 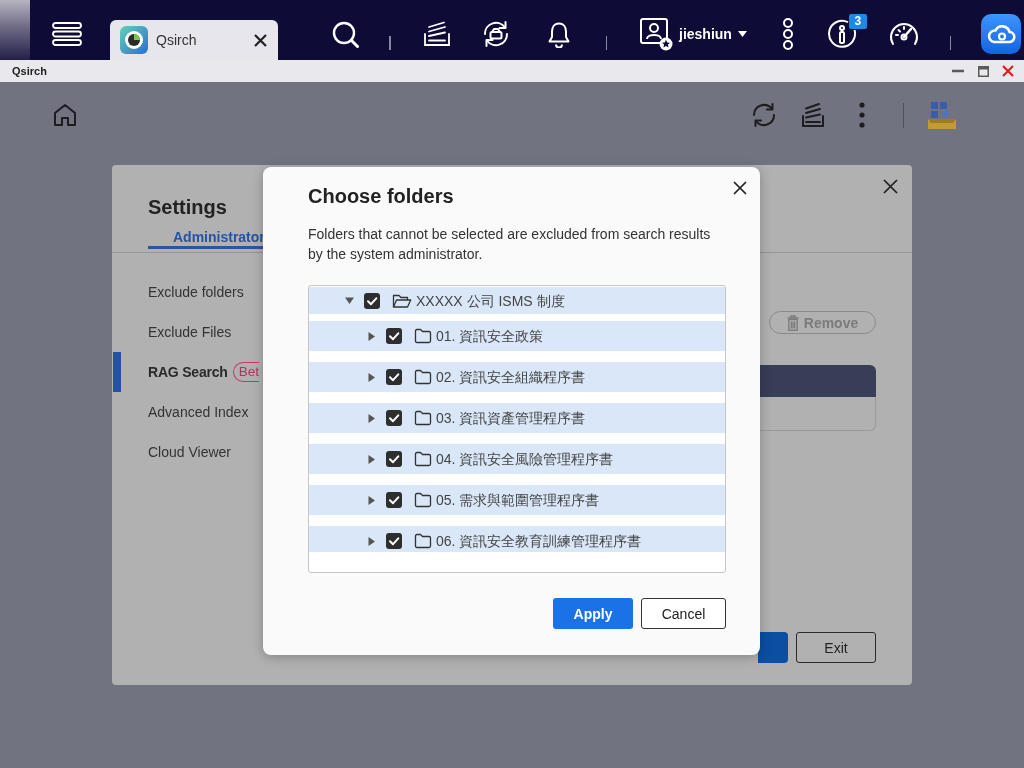 What do you see at coordinates (188, 332) in the screenshot?
I see `nav-item: Exclude Files` at bounding box center [188, 332].